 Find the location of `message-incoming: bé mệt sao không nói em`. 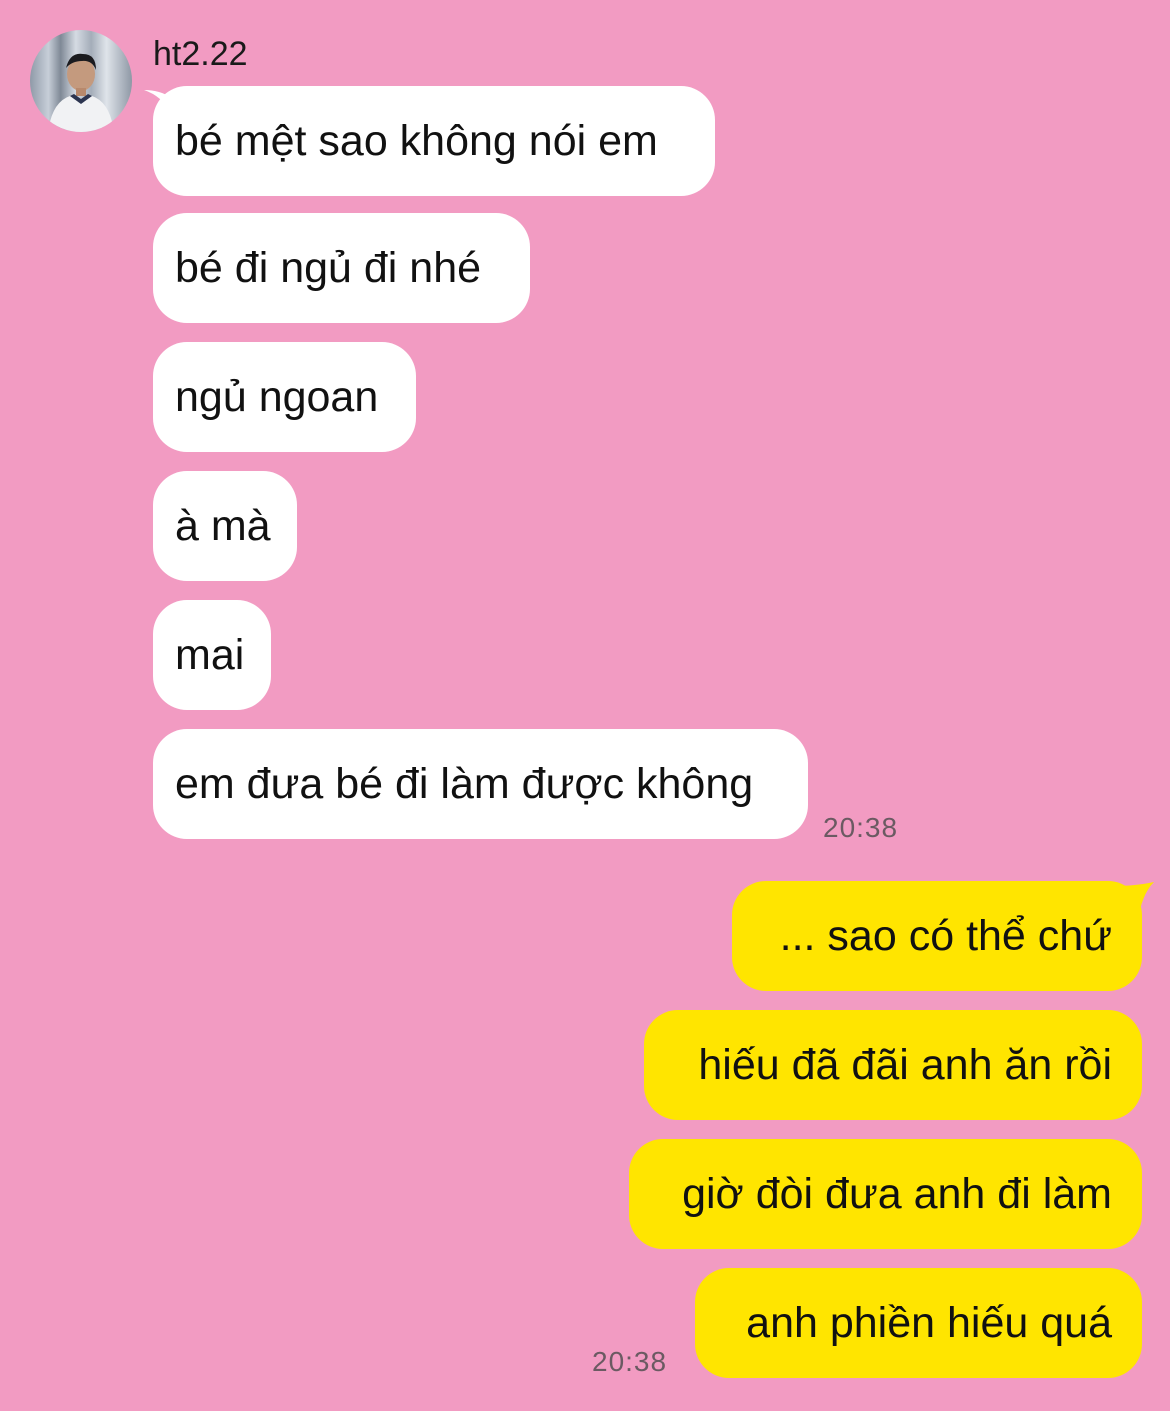

message-incoming: bé mệt sao không nói em is located at coordinates (434, 141).